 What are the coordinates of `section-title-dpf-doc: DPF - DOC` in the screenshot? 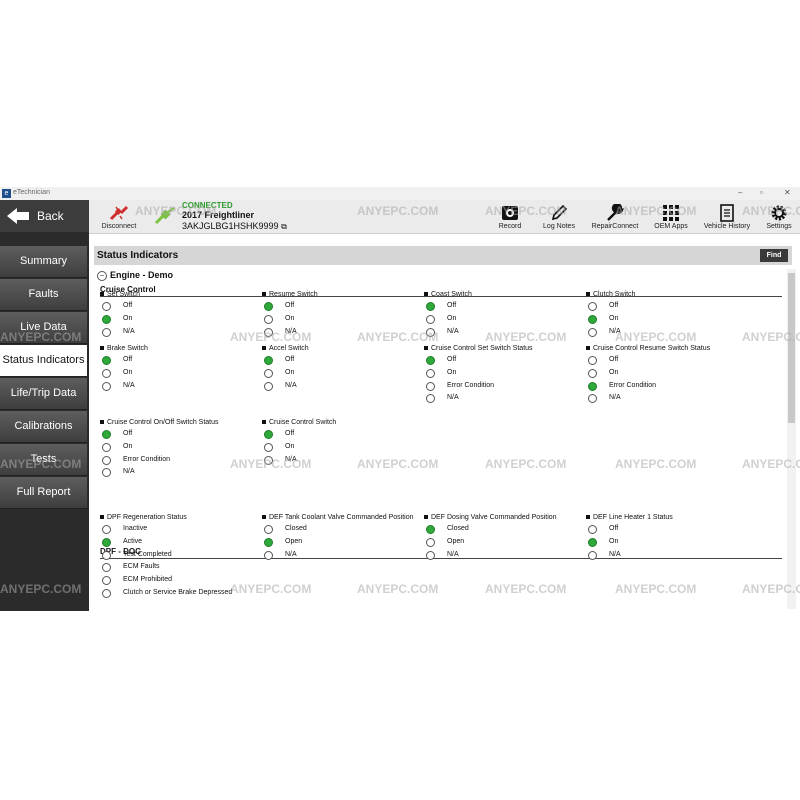 It's located at (441, 553).